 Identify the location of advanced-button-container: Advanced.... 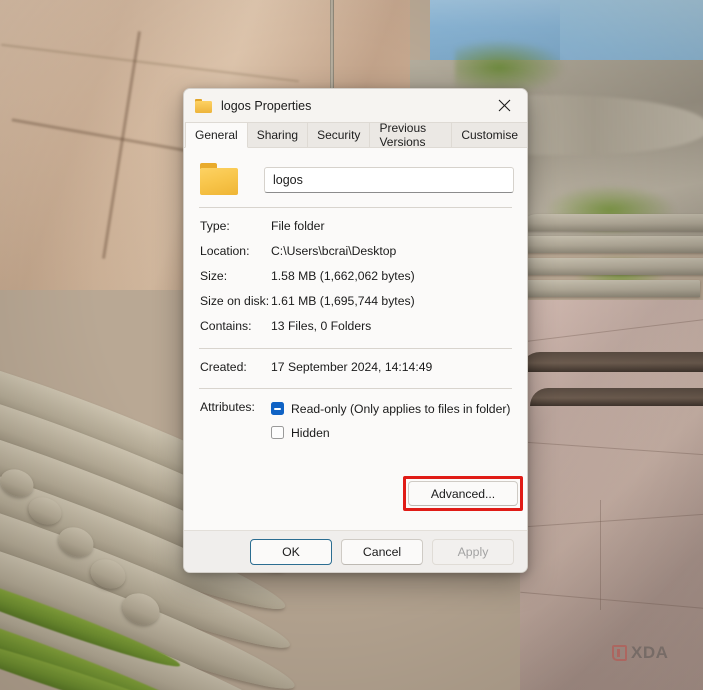
(463, 493).